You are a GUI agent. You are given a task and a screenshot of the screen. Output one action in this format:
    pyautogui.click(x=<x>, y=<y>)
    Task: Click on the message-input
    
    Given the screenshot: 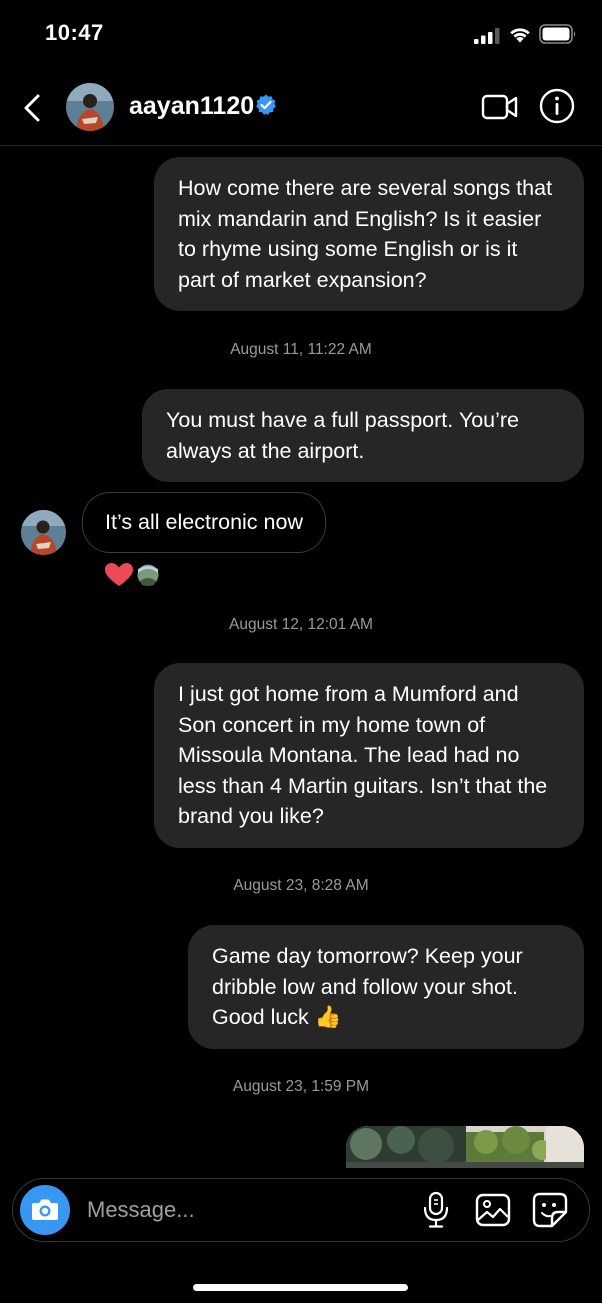 What is the action you would take?
    pyautogui.click(x=237, y=1210)
    